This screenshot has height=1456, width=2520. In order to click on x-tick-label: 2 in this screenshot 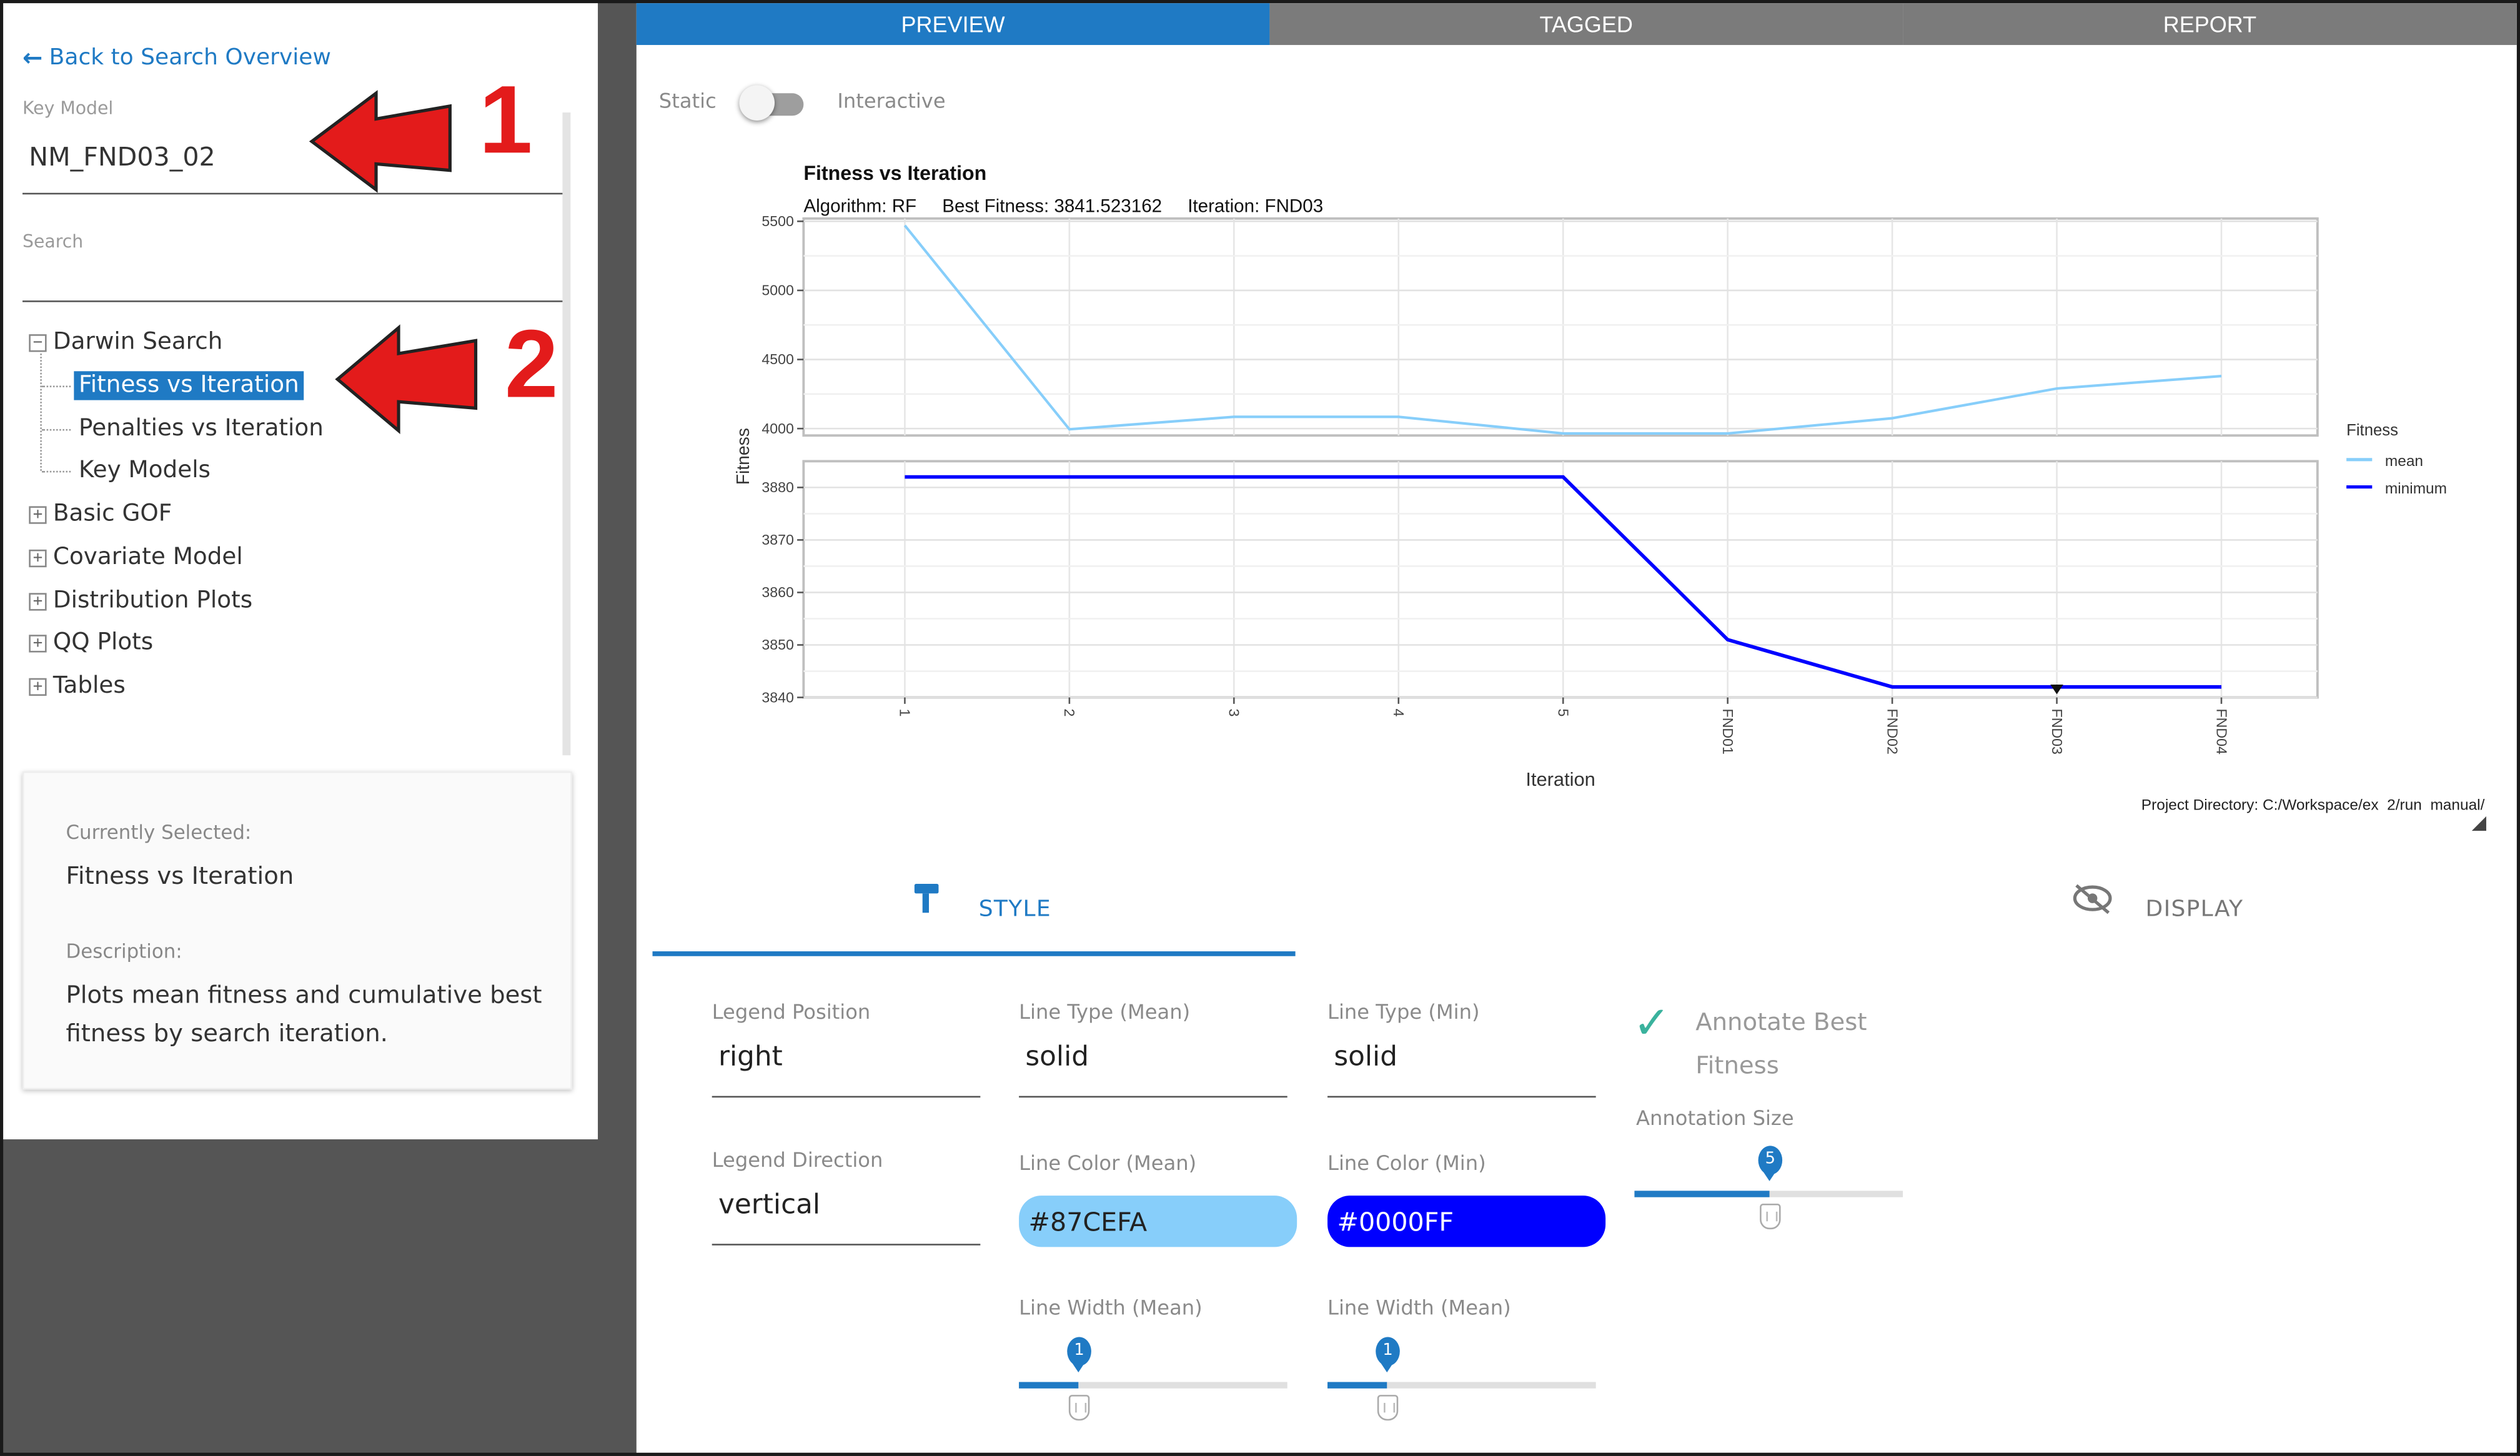, I will do `click(1070, 713)`.